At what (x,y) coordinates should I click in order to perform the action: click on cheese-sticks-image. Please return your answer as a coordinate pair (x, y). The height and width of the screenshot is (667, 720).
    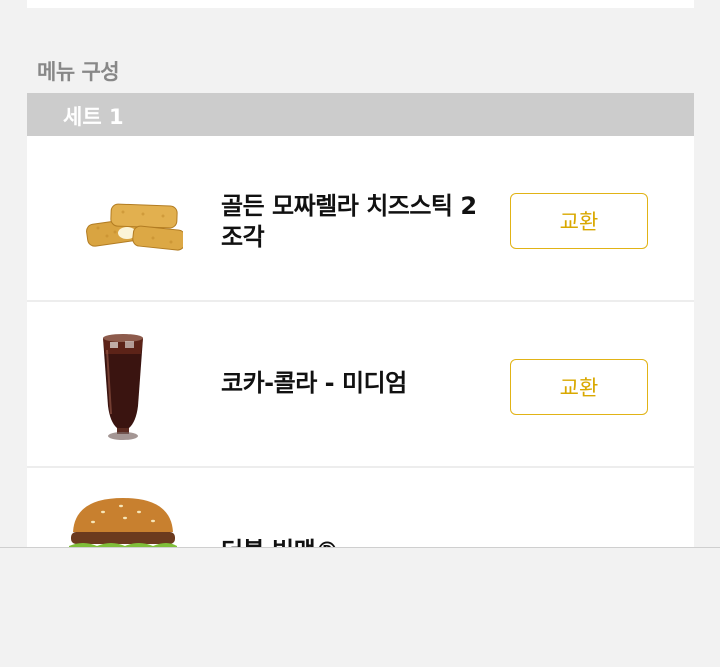
    Looking at the image, I should click on (123, 218).